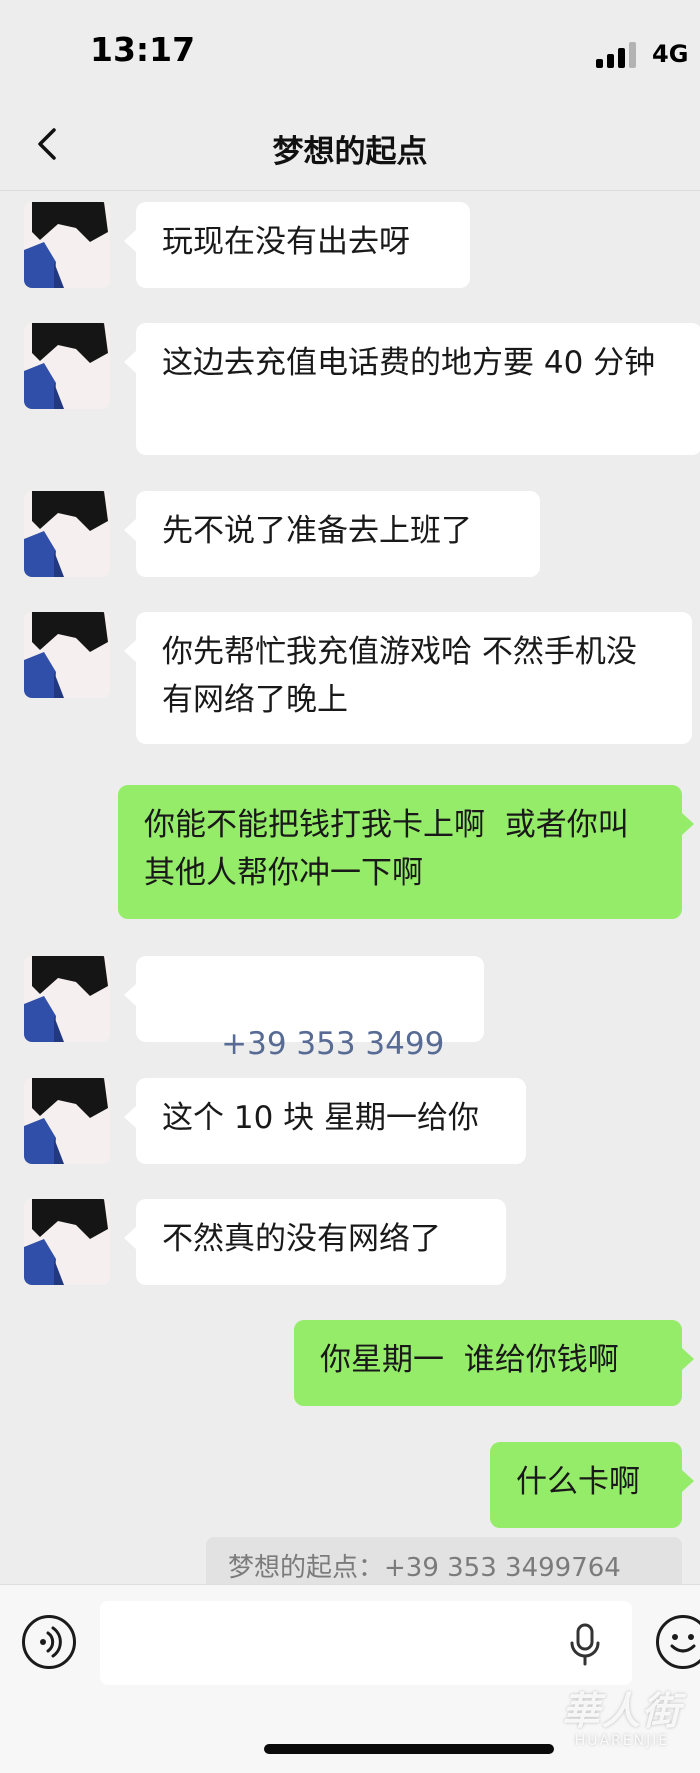 Image resolution: width=700 pixels, height=1773 pixels. What do you see at coordinates (366, 1643) in the screenshot?
I see `message-input` at bounding box center [366, 1643].